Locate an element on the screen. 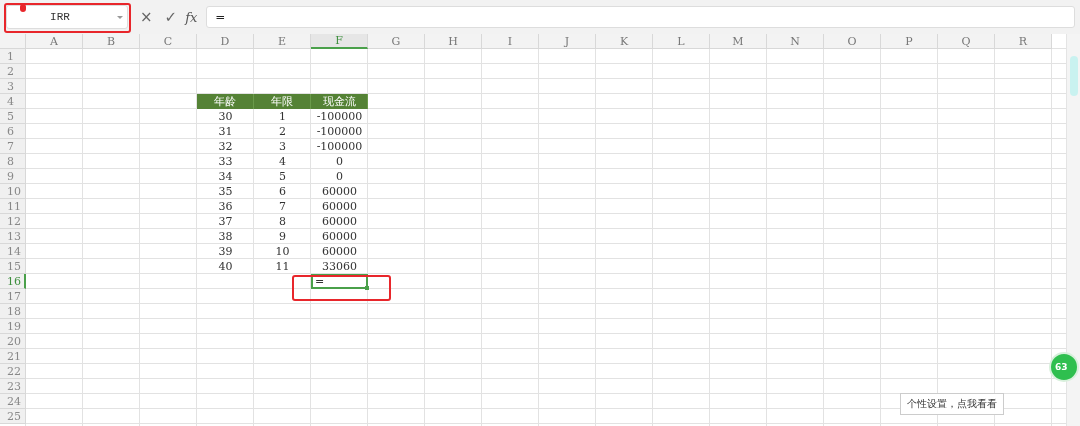 Image resolution: width=1080 pixels, height=426 pixels. tooltip: 个性设置，点我看看 is located at coordinates (952, 404).